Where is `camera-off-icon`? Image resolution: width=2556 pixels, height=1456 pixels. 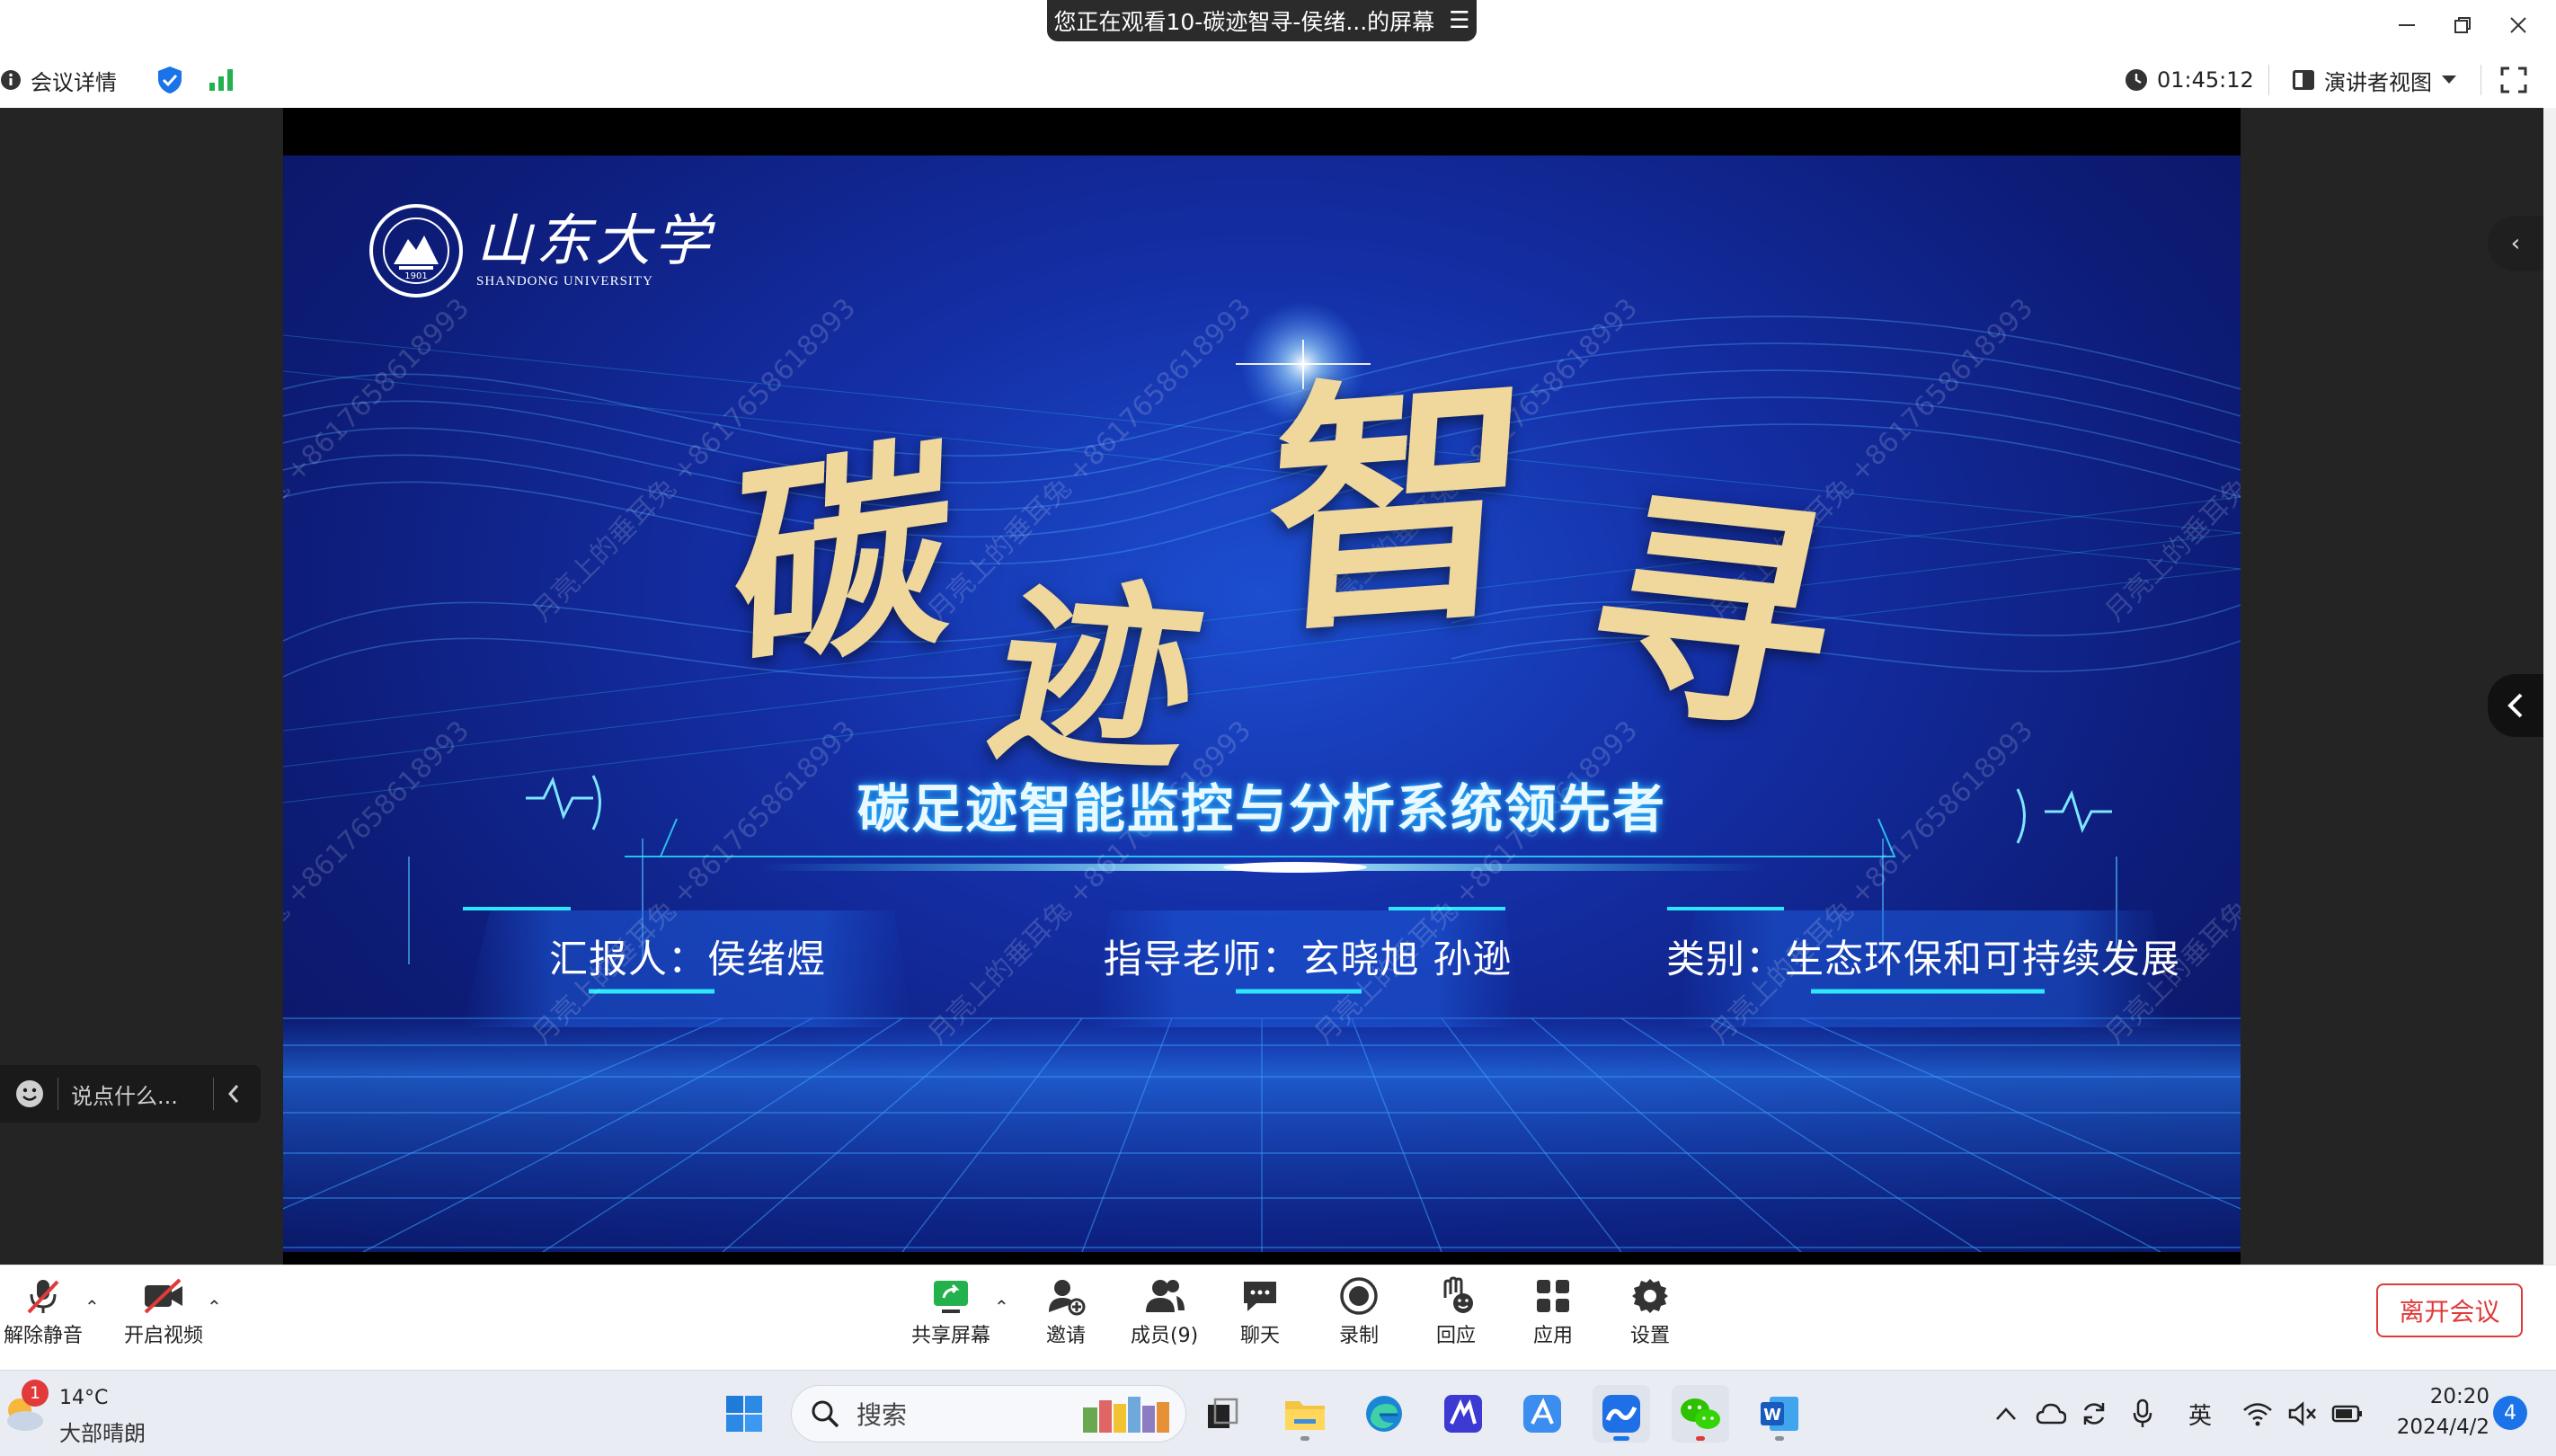
camera-off-icon is located at coordinates (163, 1296).